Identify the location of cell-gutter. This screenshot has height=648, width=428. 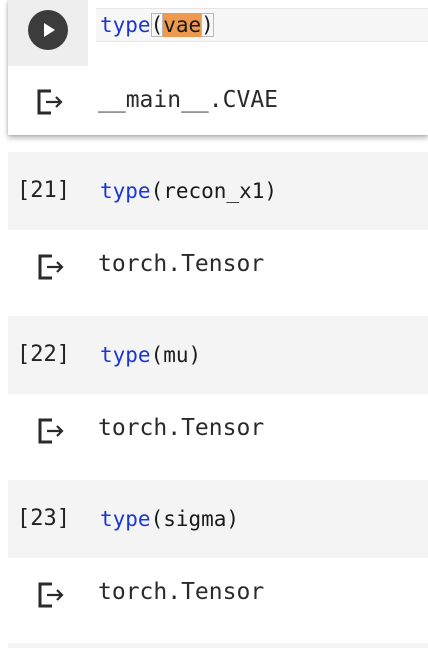
(48, 33).